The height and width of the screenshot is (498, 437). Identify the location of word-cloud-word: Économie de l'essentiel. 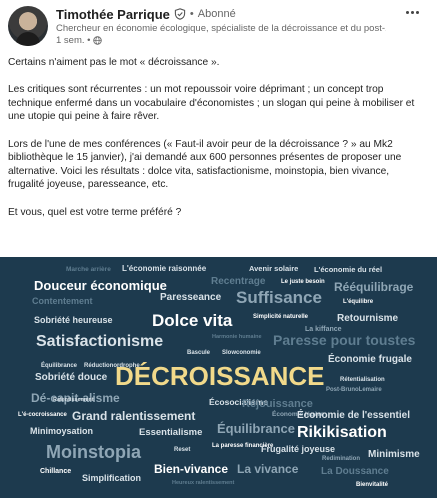
(353, 415).